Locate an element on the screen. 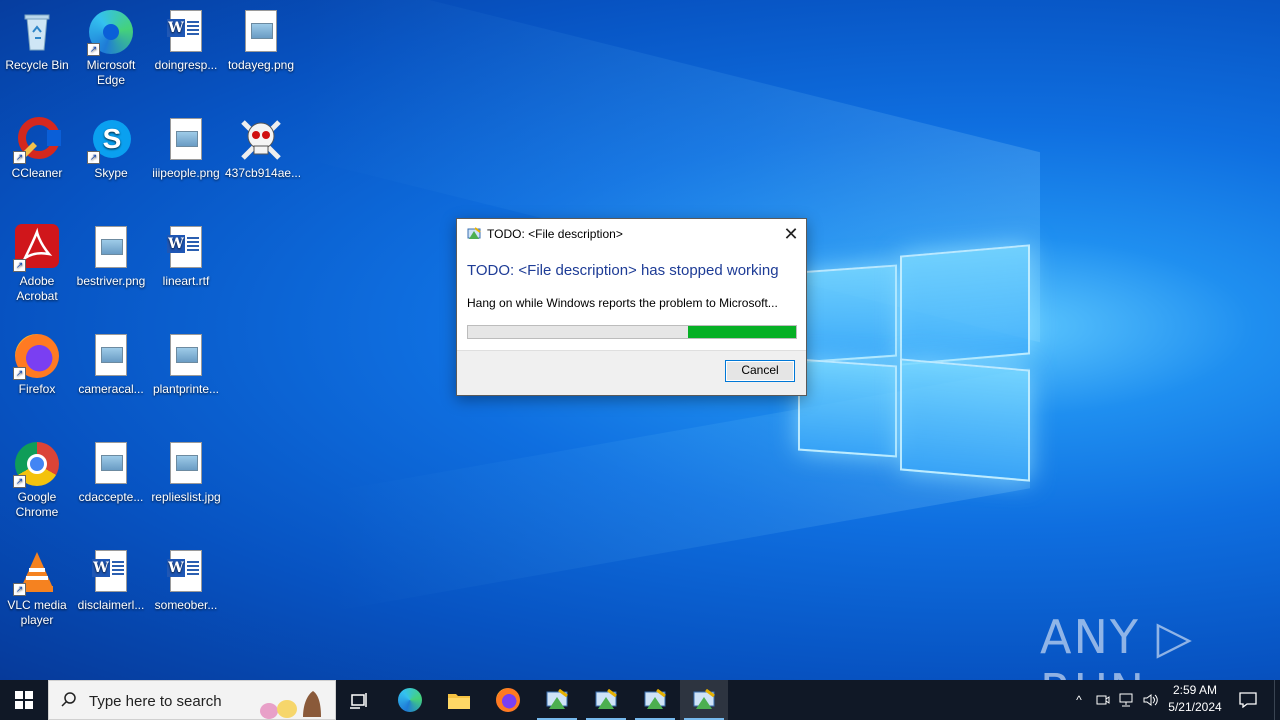 The image size is (1280, 720). close-icon: ✕ is located at coordinates (791, 234).